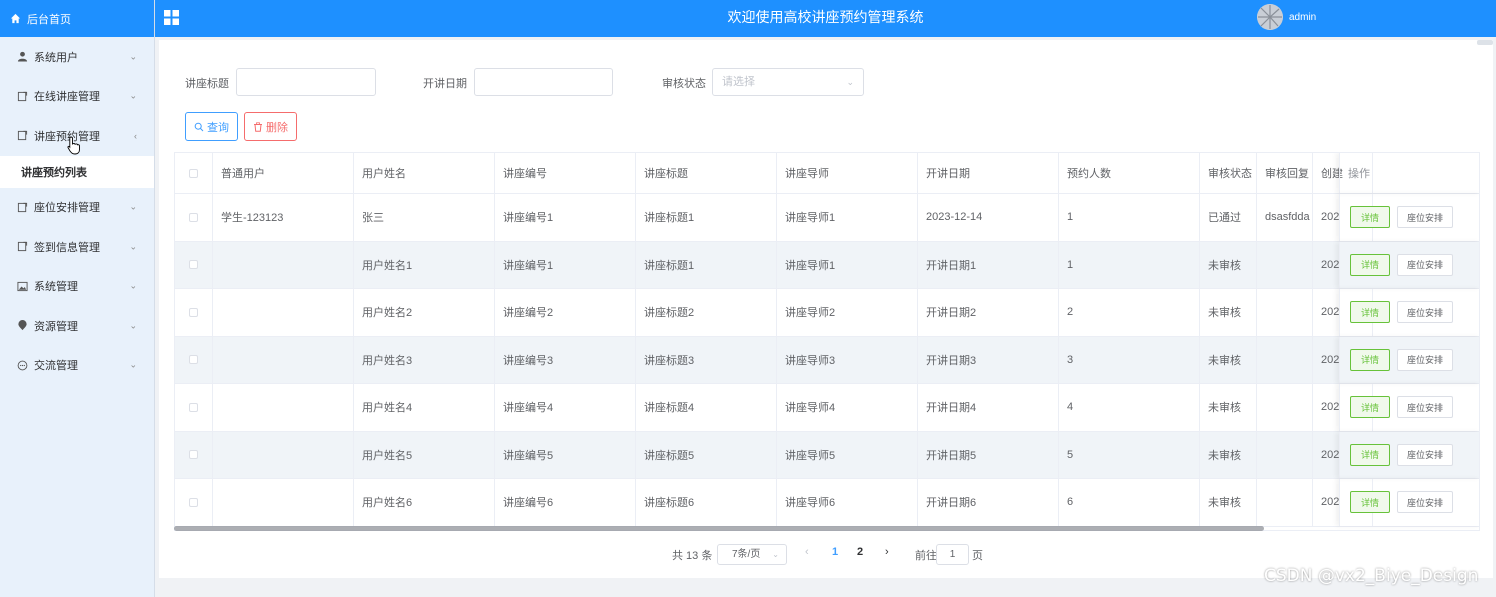  I want to click on goto-prefix: 前往, so click(926, 556).